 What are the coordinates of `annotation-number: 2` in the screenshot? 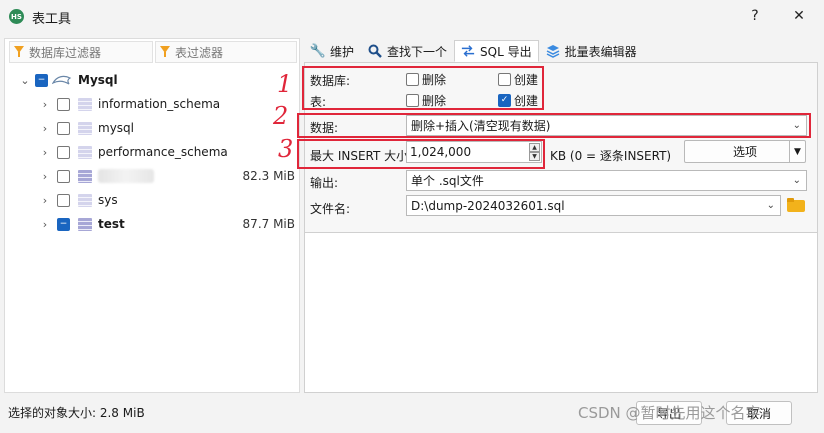 It's located at (281, 116).